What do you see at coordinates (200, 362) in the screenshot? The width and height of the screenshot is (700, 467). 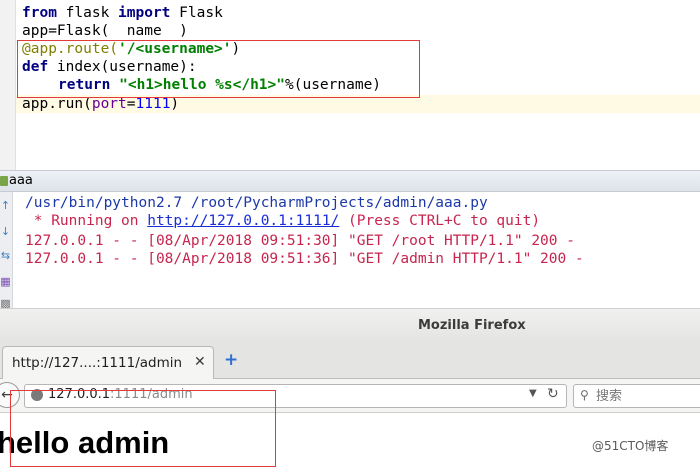 I see `close-icon: ✕` at bounding box center [200, 362].